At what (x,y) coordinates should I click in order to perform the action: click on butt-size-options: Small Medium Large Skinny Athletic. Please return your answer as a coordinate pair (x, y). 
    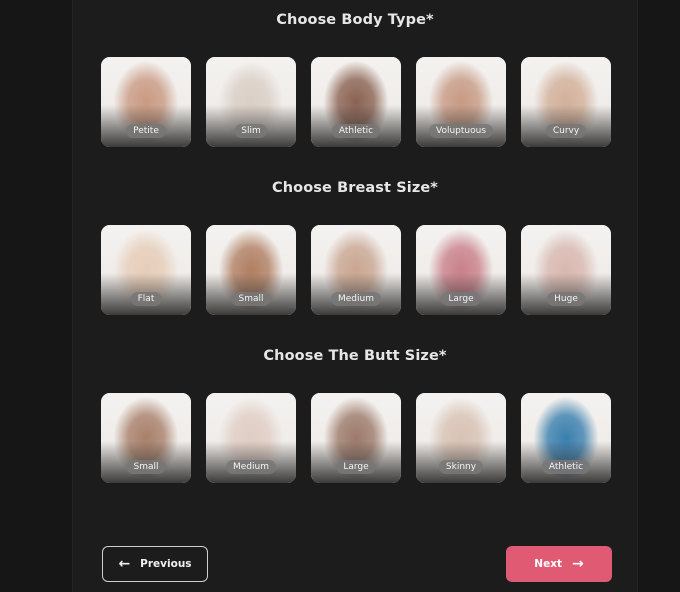
    Looking at the image, I should click on (356, 438).